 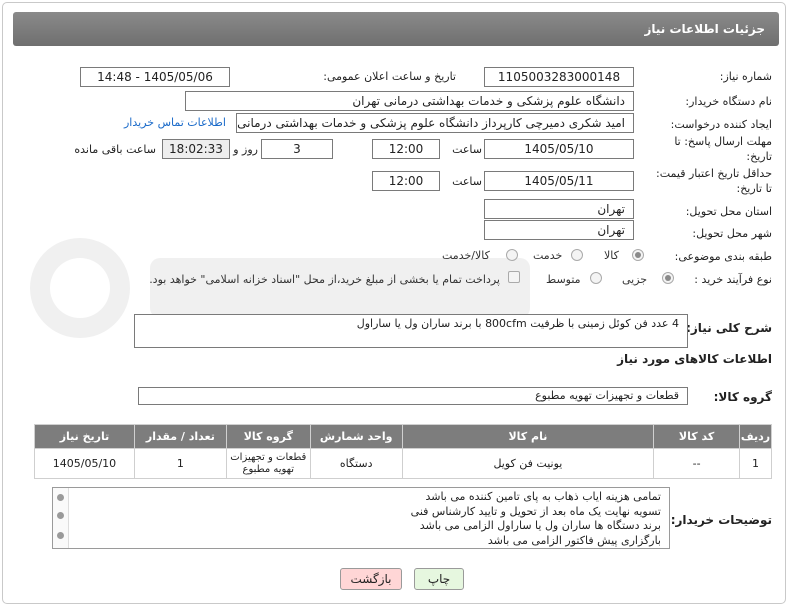 I want to click on scroll-thumb-icon, so click(x=60, y=515).